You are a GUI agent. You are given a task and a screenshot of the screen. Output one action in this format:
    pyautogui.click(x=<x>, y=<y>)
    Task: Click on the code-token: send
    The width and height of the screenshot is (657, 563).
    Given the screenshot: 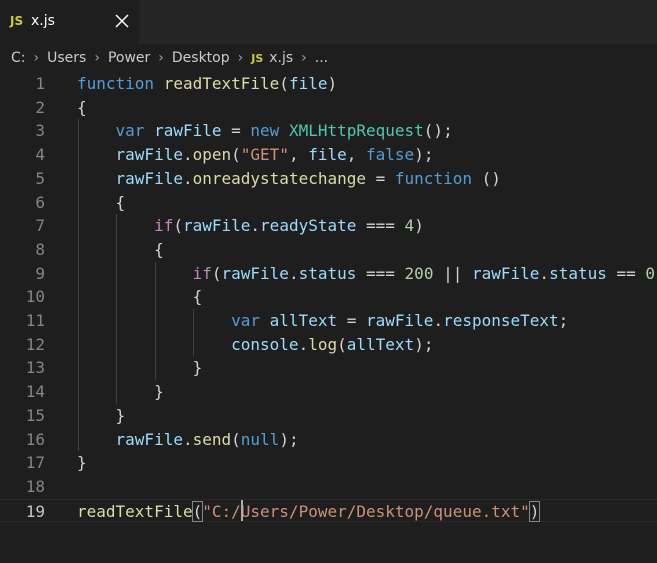 What is the action you would take?
    pyautogui.click(x=212, y=439)
    